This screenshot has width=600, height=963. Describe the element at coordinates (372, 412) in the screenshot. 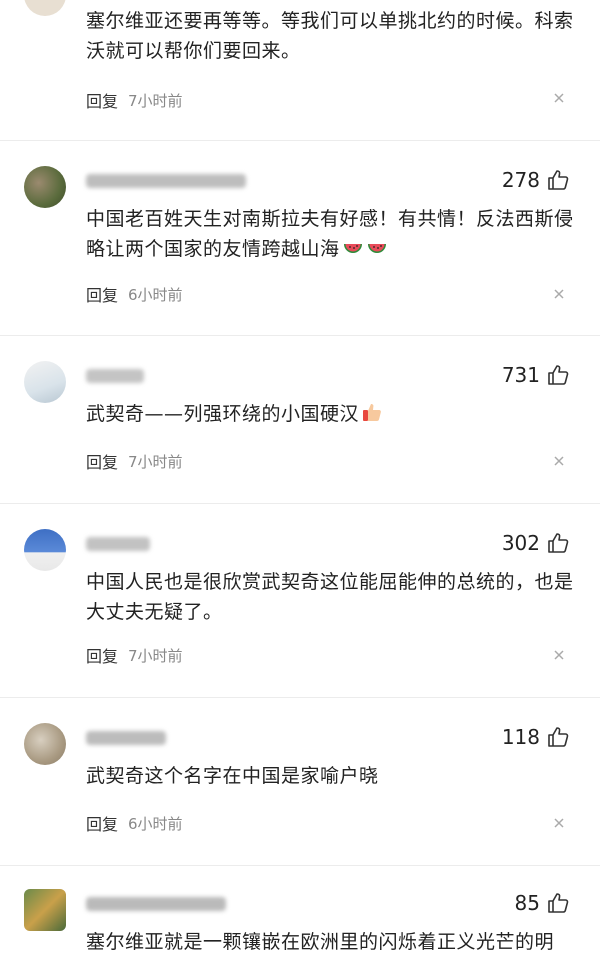

I see `thumbs-up-emoji` at that location.